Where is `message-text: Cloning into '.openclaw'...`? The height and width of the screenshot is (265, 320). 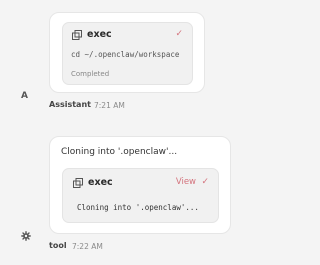
message-text: Cloning into '.openclaw'... is located at coordinates (119, 152).